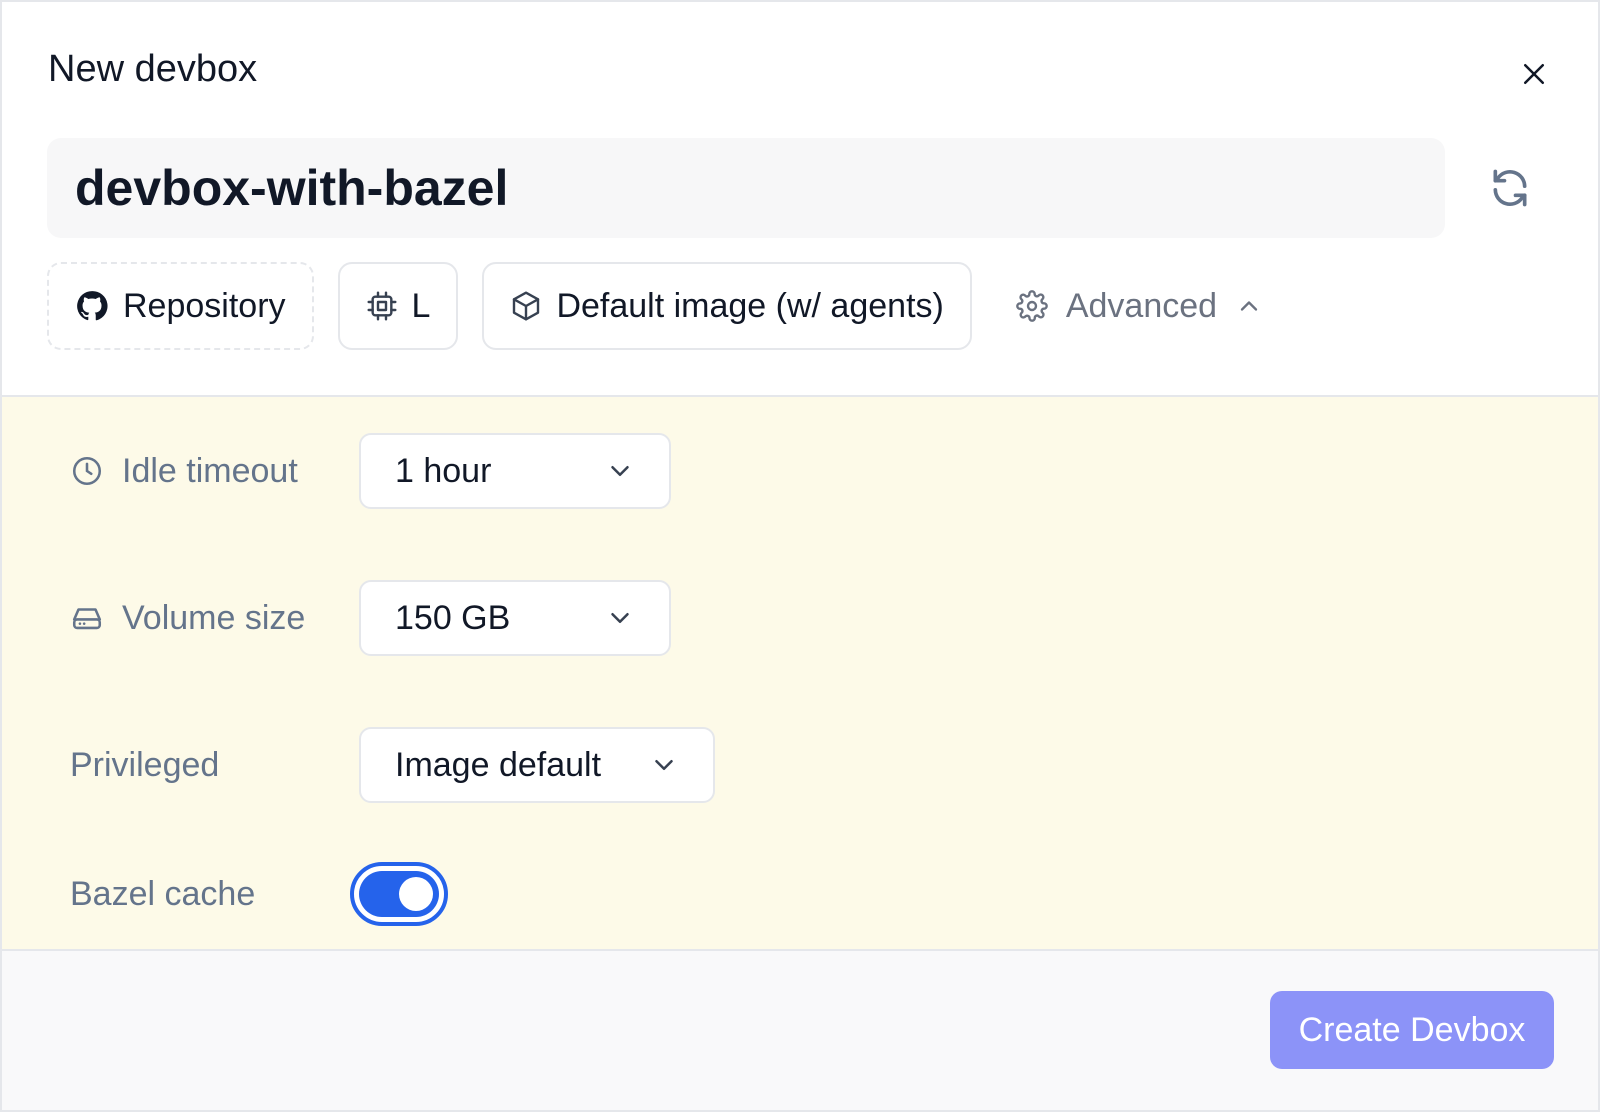 The width and height of the screenshot is (1600, 1112). Describe the element at coordinates (750, 305) in the screenshot. I see `image-label: Default image (w/ agents)` at that location.